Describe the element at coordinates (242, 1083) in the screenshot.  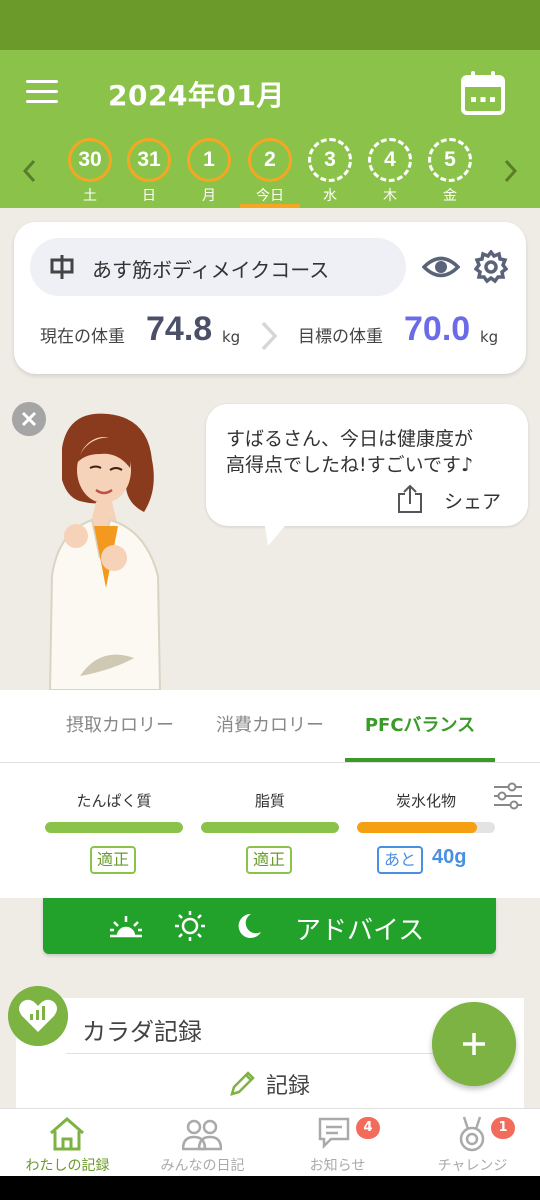
I see `pencil-icon` at that location.